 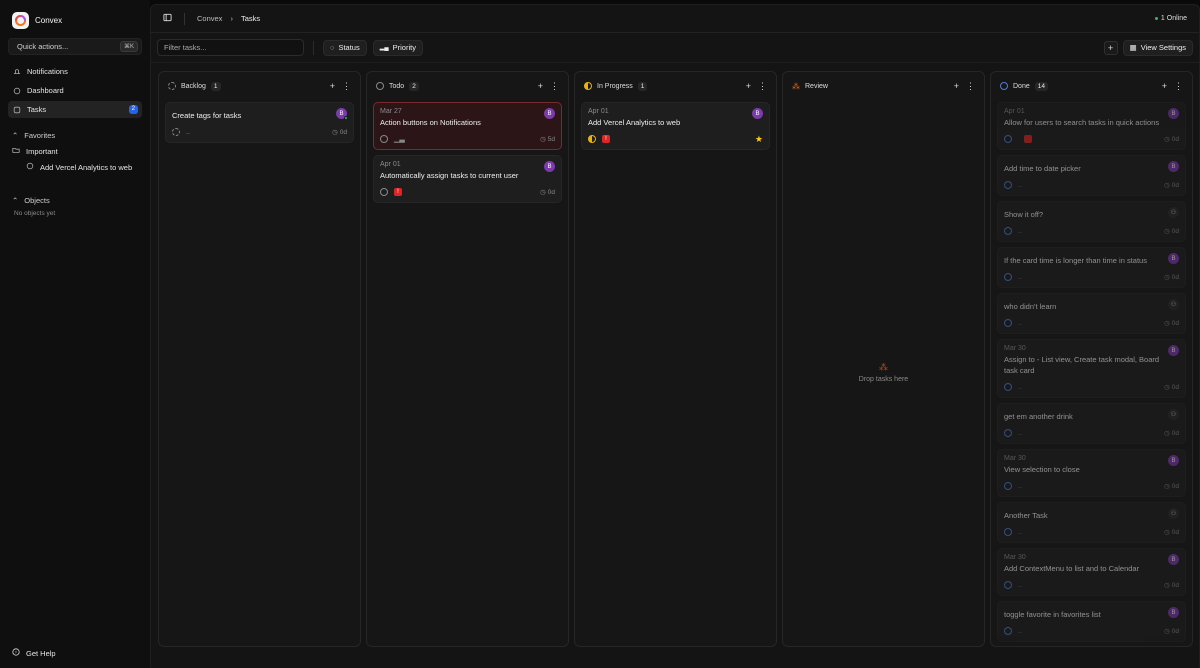 I want to click on workspace-switcher: Convex, so click(x=75, y=20).